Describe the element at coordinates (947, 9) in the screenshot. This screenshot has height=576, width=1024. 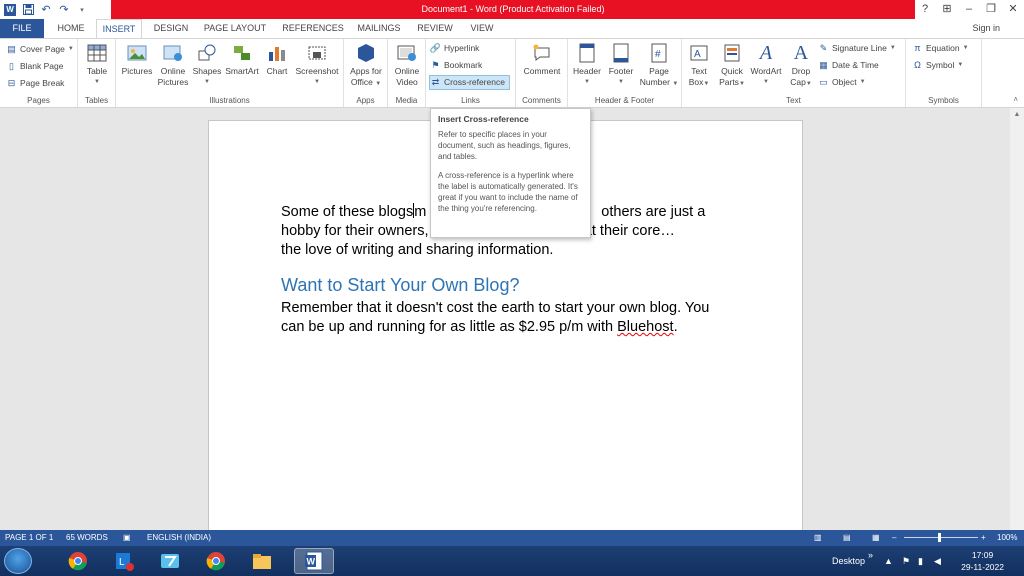
I see `ribbon-display-options-button: ⊞` at that location.